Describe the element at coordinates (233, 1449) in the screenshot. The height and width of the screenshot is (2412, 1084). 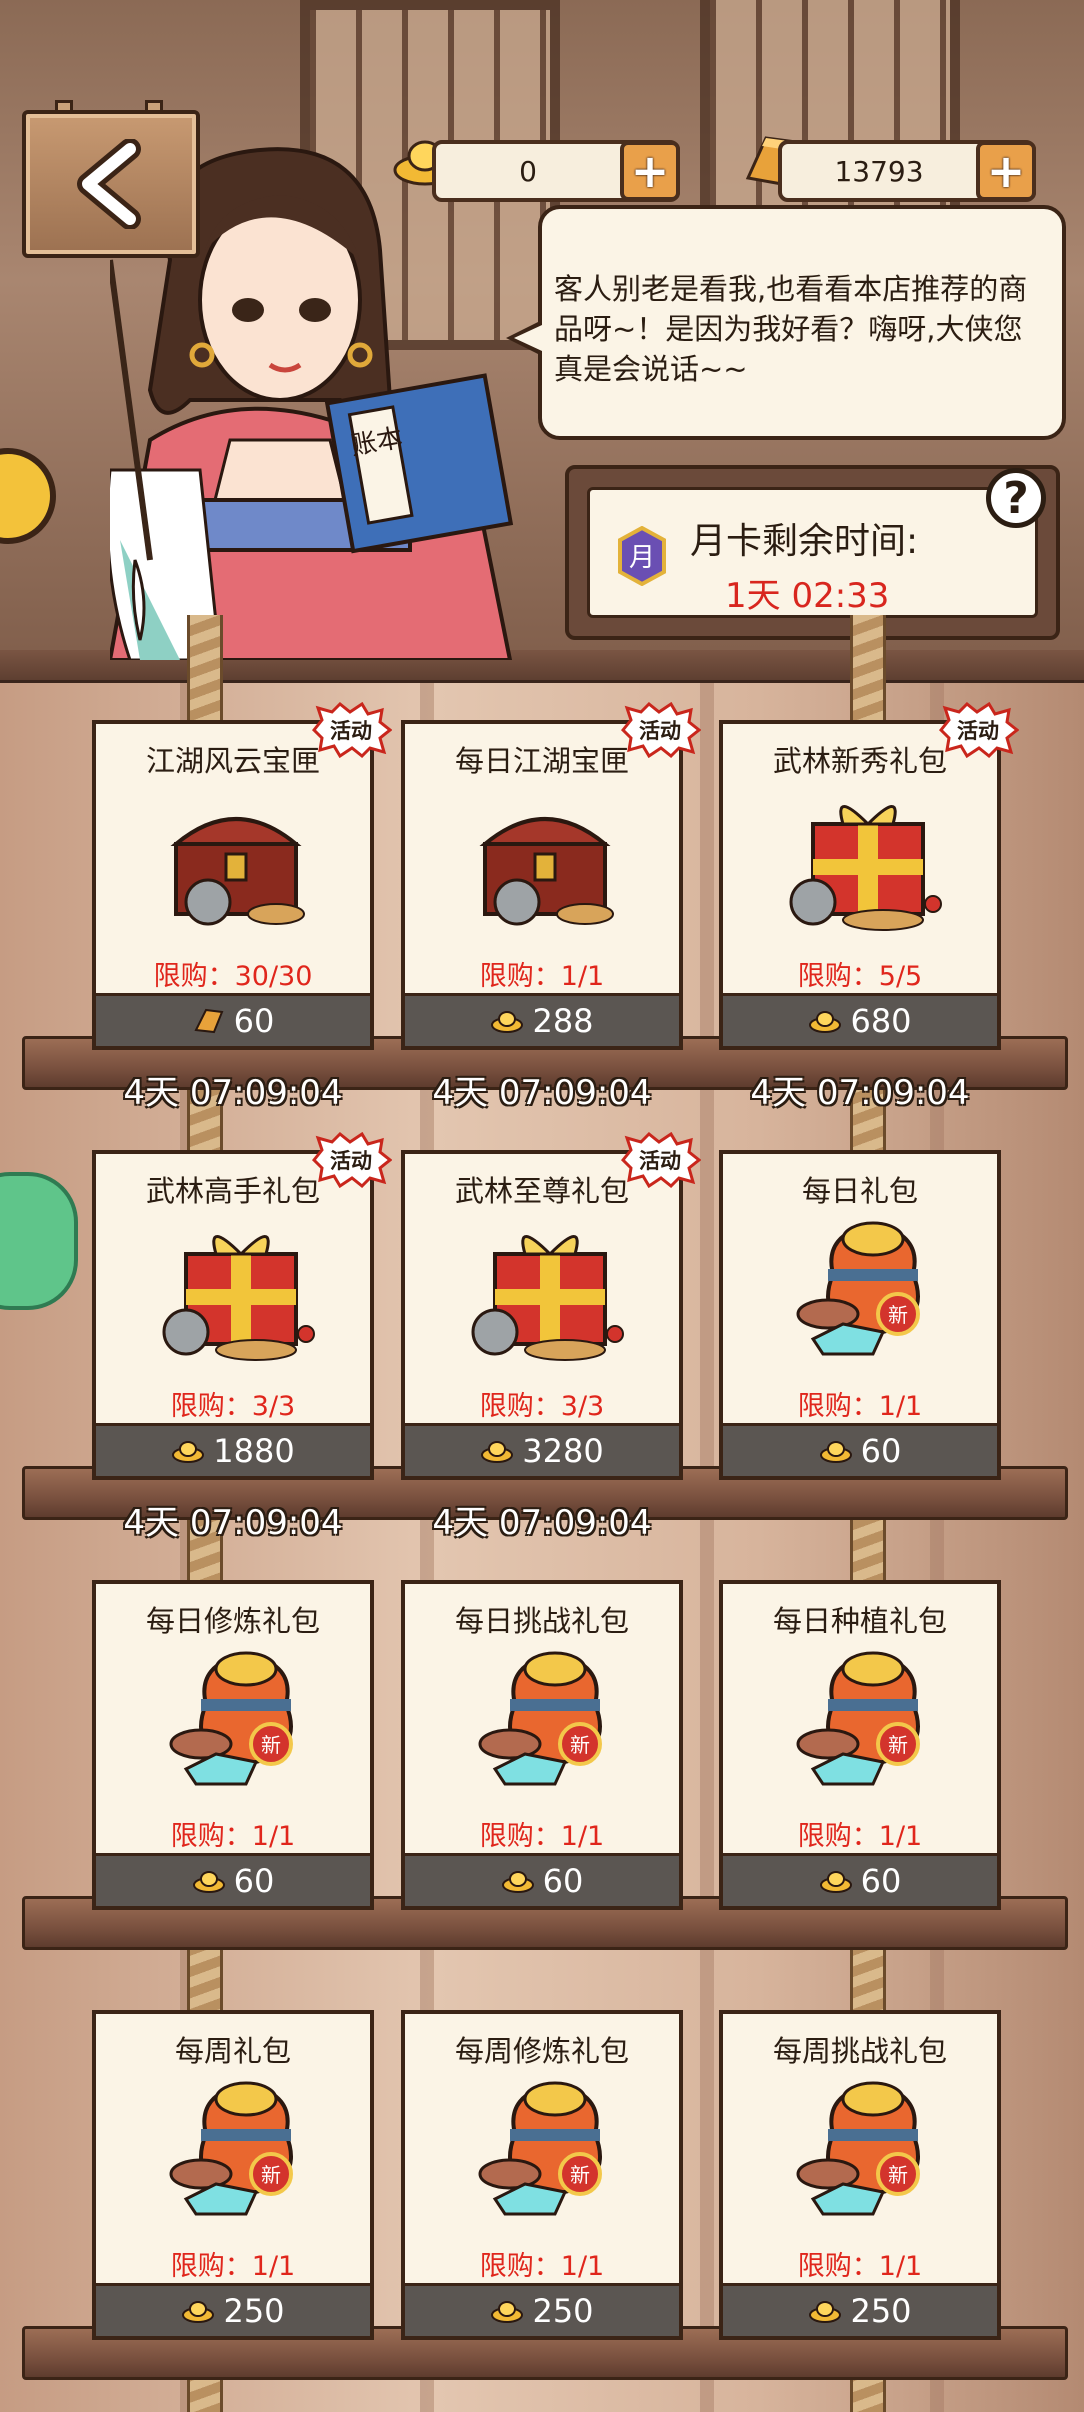
I see `item-price-button: 1880` at that location.